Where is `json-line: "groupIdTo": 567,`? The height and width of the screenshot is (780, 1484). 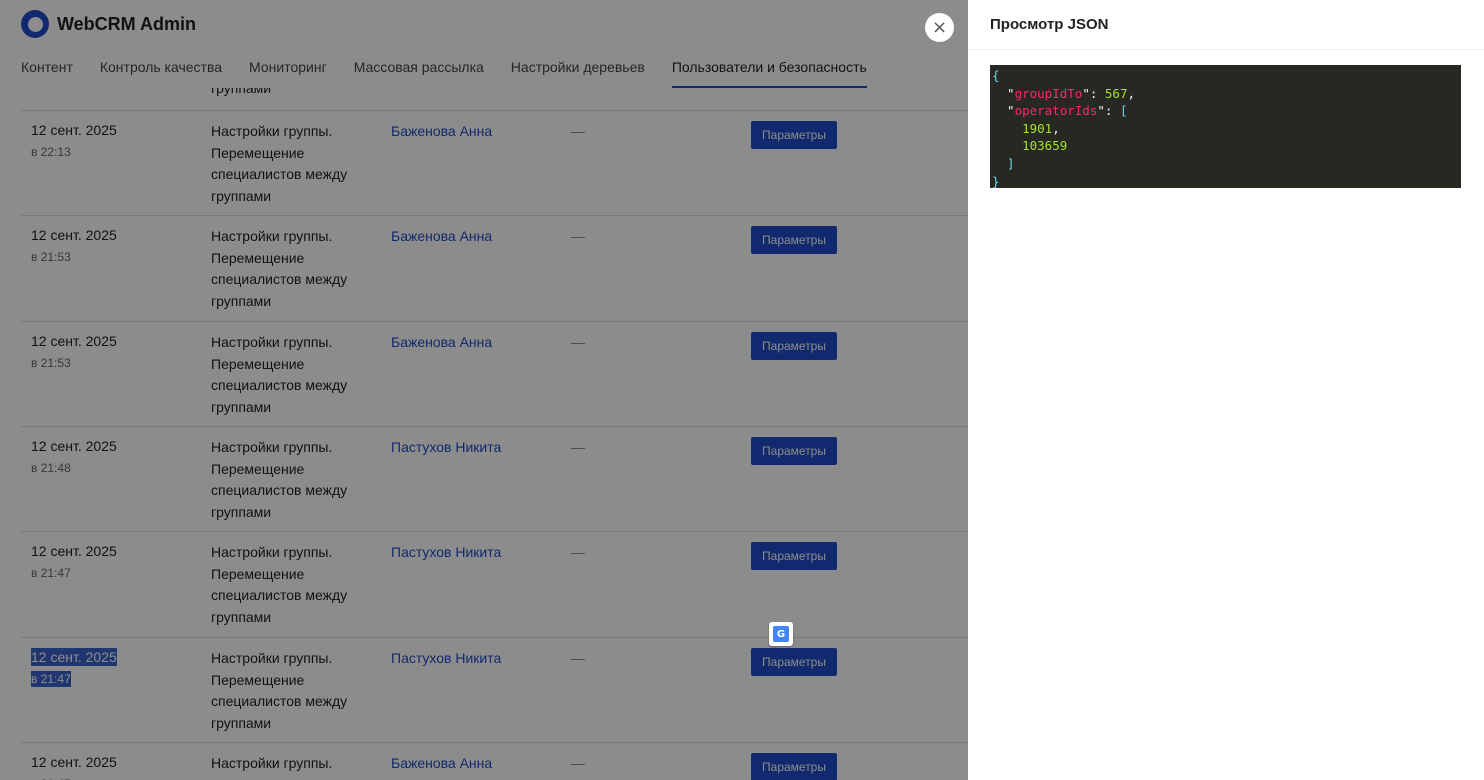
json-line: "groupIdTo": 567, is located at coordinates (1225, 94).